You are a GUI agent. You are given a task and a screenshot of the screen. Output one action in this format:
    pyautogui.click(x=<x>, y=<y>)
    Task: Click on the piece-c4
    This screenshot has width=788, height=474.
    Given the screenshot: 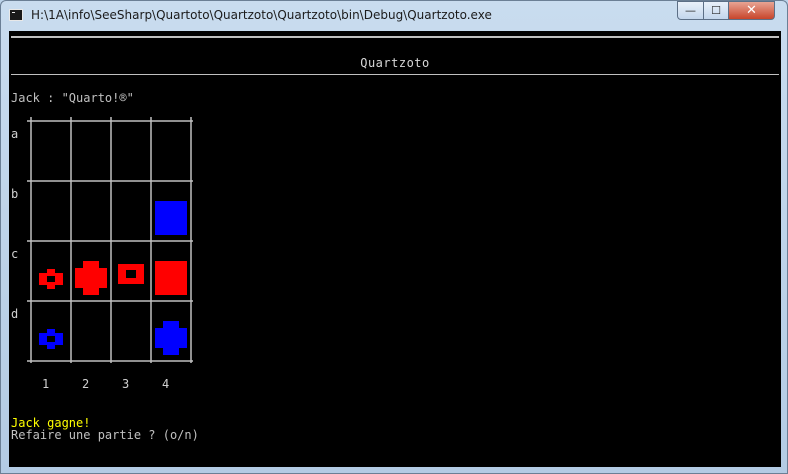 What is the action you would take?
    pyautogui.click(x=171, y=278)
    